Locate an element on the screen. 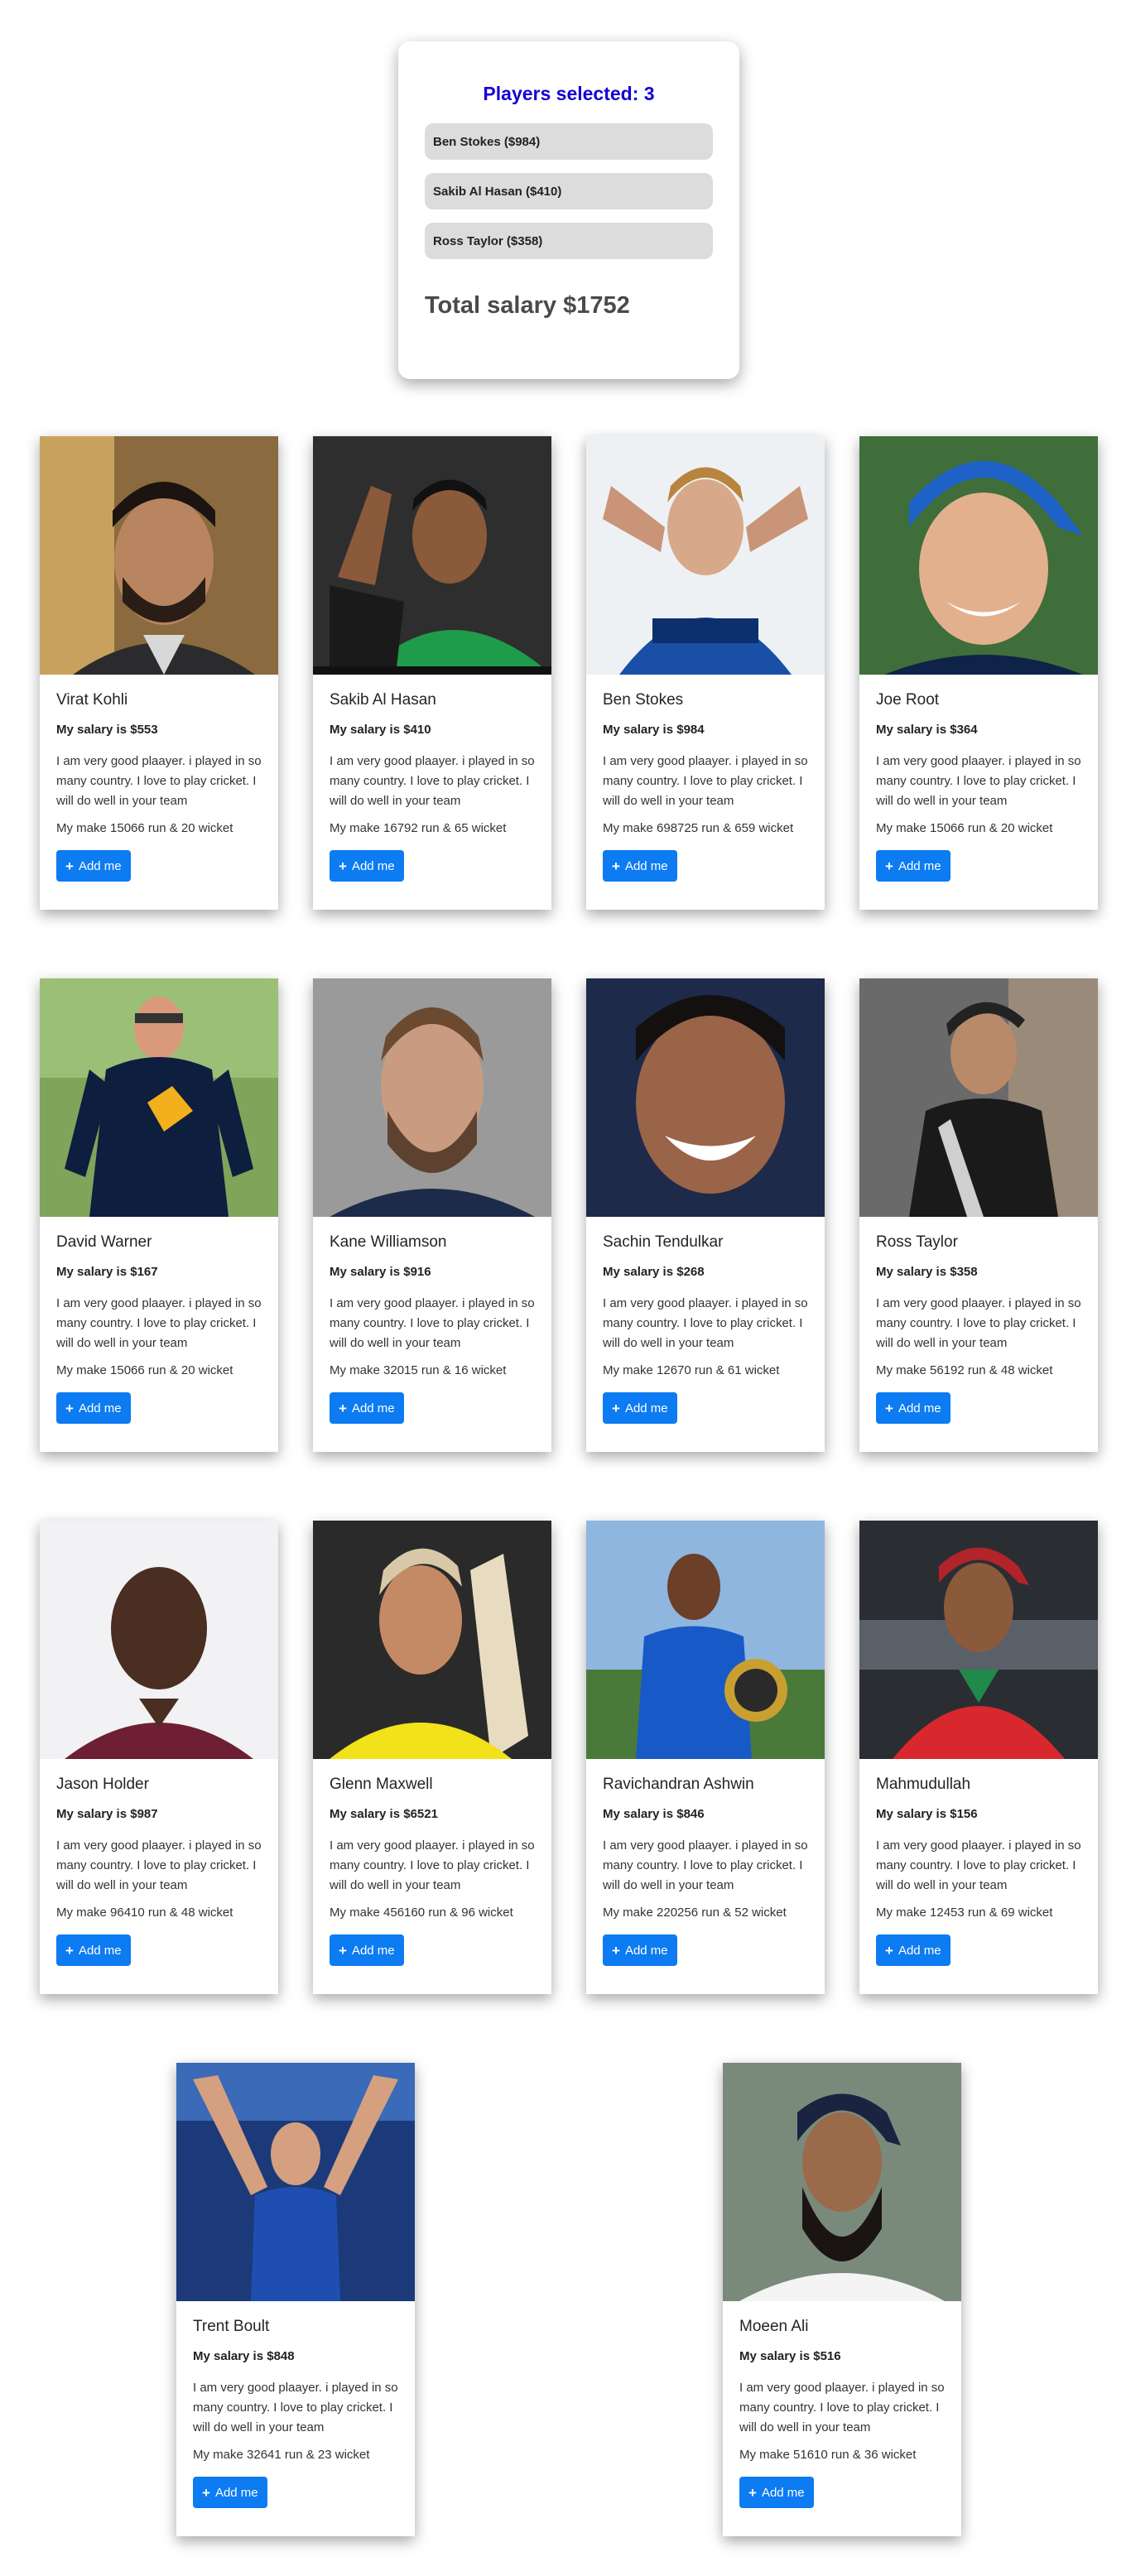 Image resolution: width=1131 pixels, height=2576 pixels. player-name: Mahmudullah is located at coordinates (923, 1784).